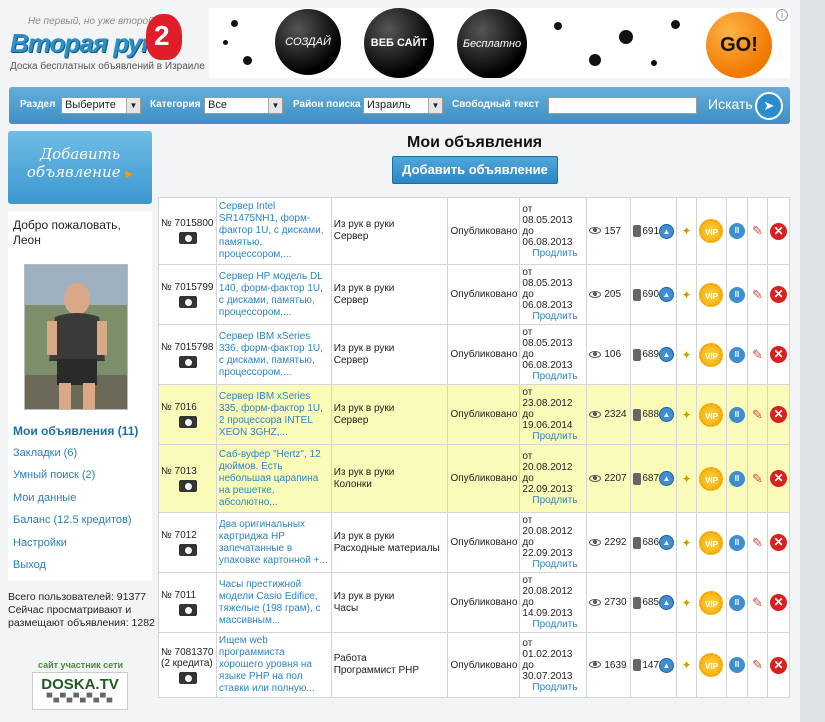  I want to click on pause-cell: II, so click(736, 542).